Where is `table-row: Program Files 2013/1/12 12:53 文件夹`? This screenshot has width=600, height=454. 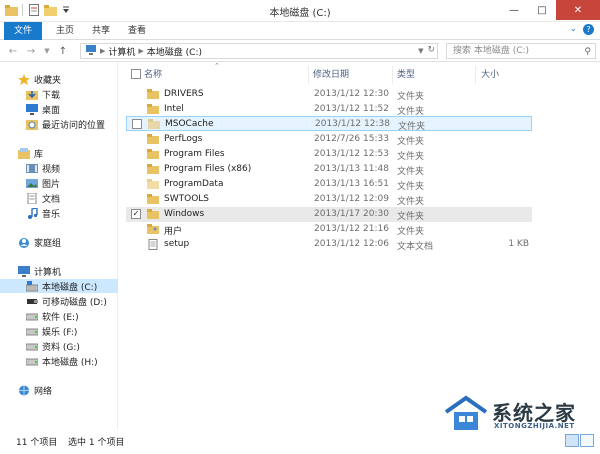 table-row: Program Files 2013/1/12 12:53 文件夹 is located at coordinates (329, 154).